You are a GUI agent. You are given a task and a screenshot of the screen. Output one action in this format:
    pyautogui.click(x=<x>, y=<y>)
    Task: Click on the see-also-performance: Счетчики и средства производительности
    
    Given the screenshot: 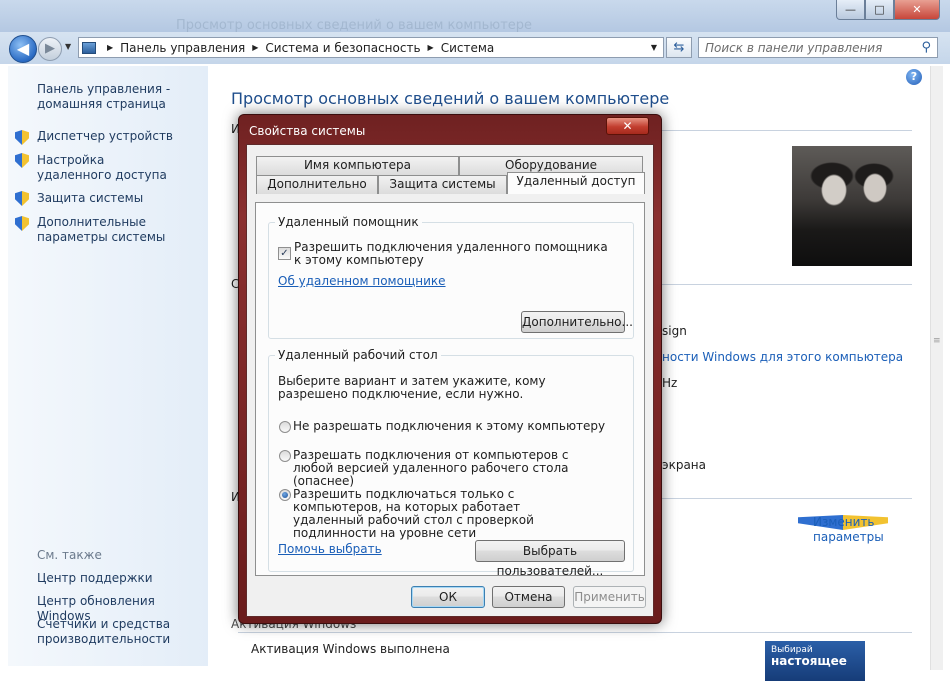 What is the action you would take?
    pyautogui.click(x=112, y=632)
    